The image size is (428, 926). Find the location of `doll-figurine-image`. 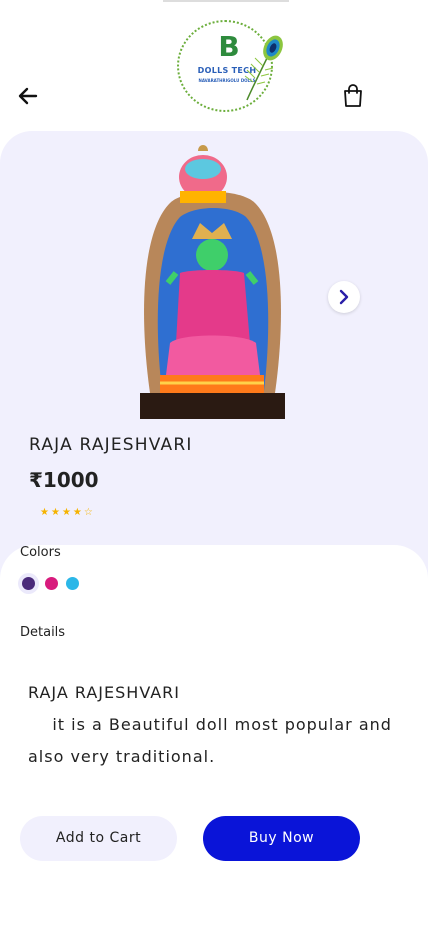

doll-figurine-image is located at coordinates (212, 282).